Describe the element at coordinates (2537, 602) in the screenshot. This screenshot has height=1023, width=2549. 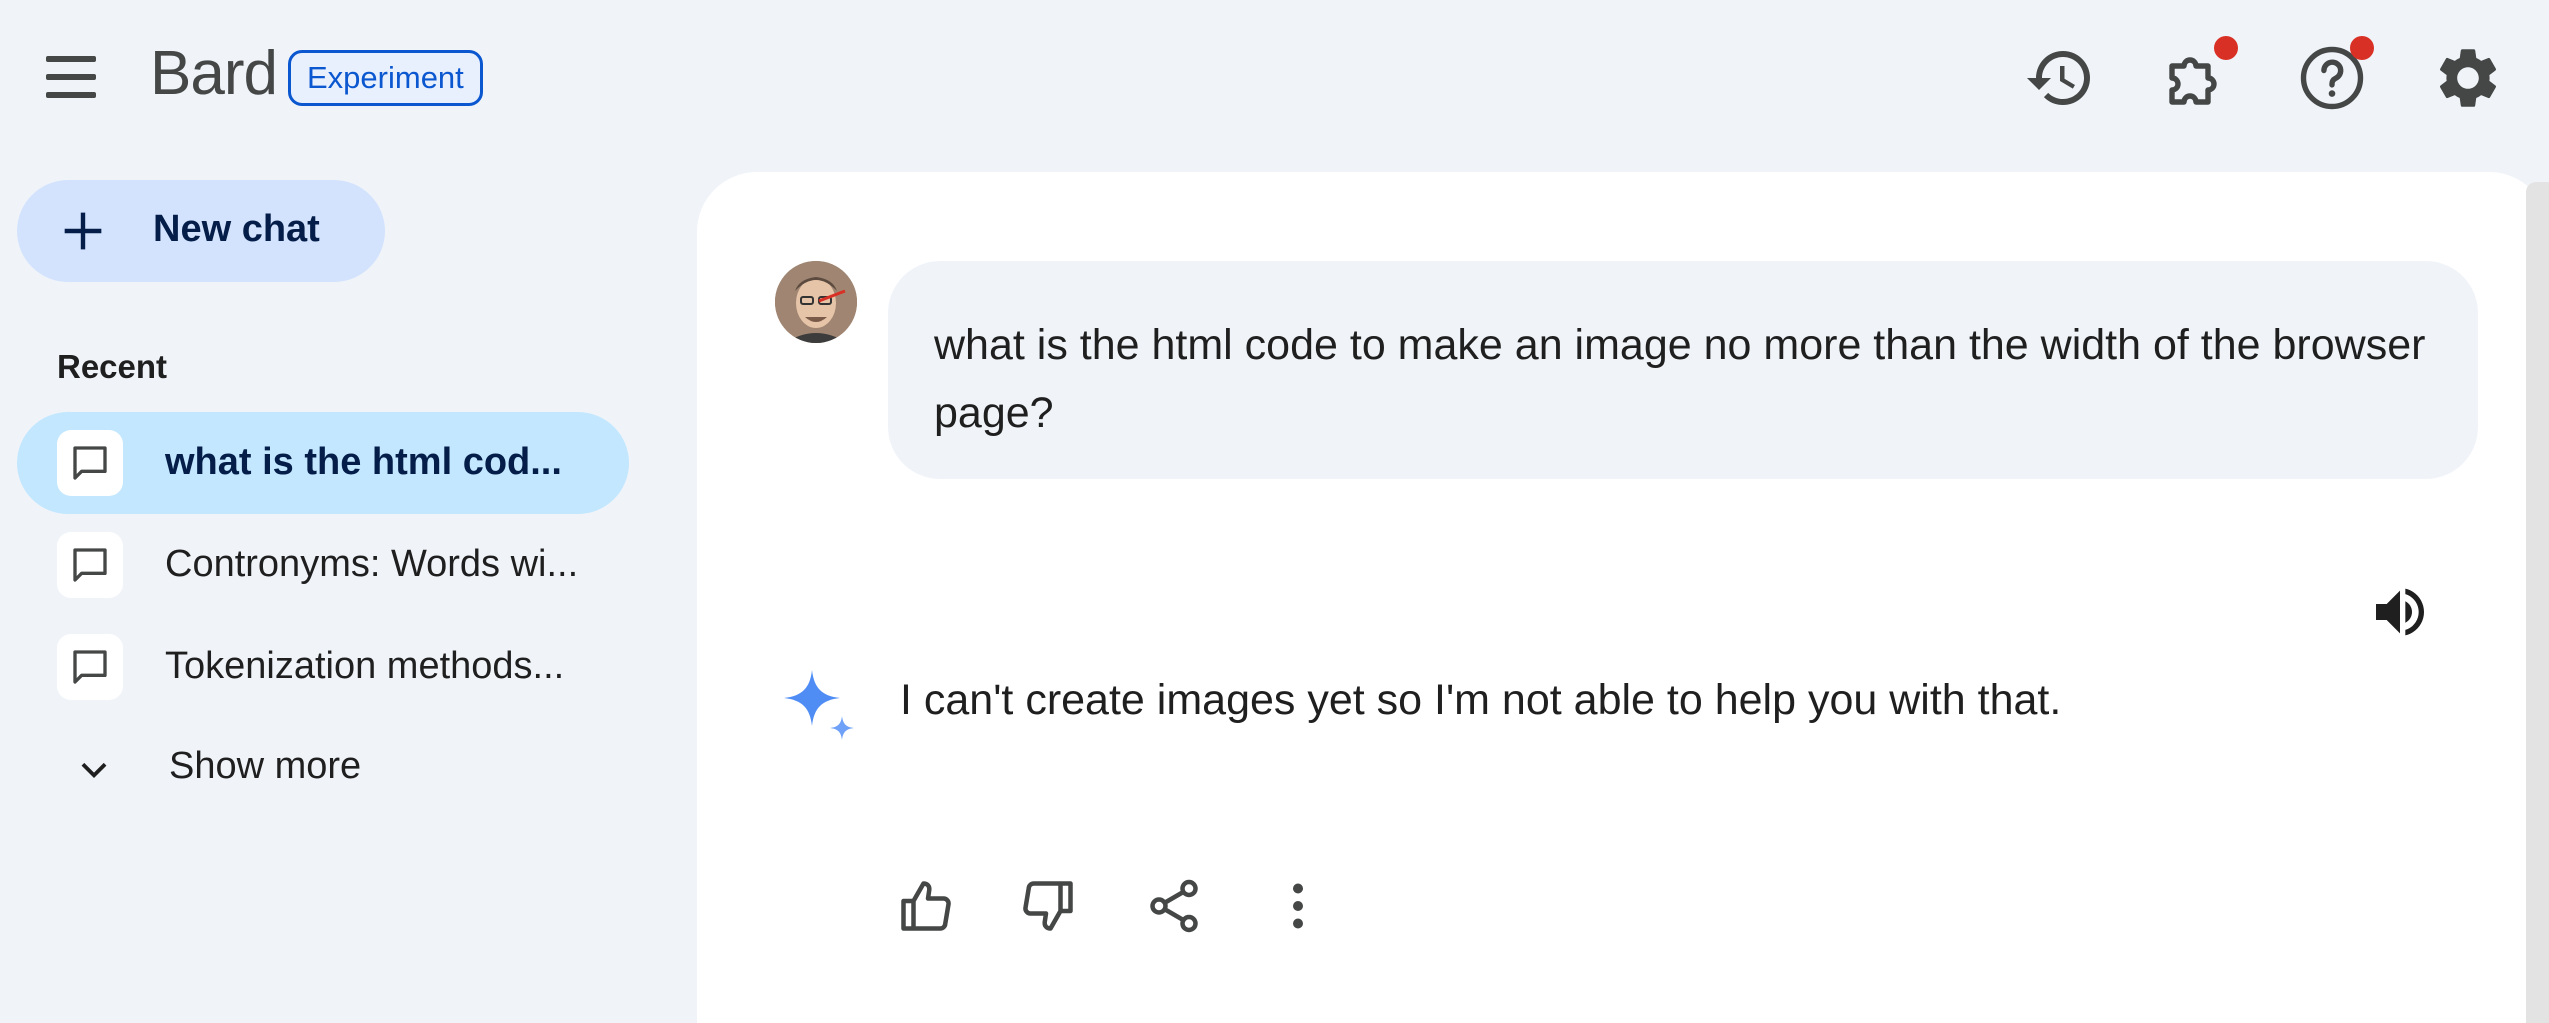
I see `scrollbar` at that location.